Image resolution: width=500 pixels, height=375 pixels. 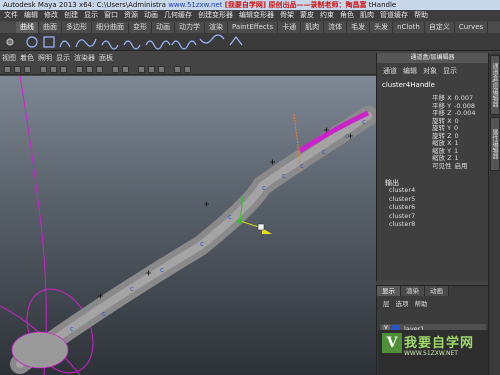 I want to click on menu-item: 创建, so click(x=71, y=15).